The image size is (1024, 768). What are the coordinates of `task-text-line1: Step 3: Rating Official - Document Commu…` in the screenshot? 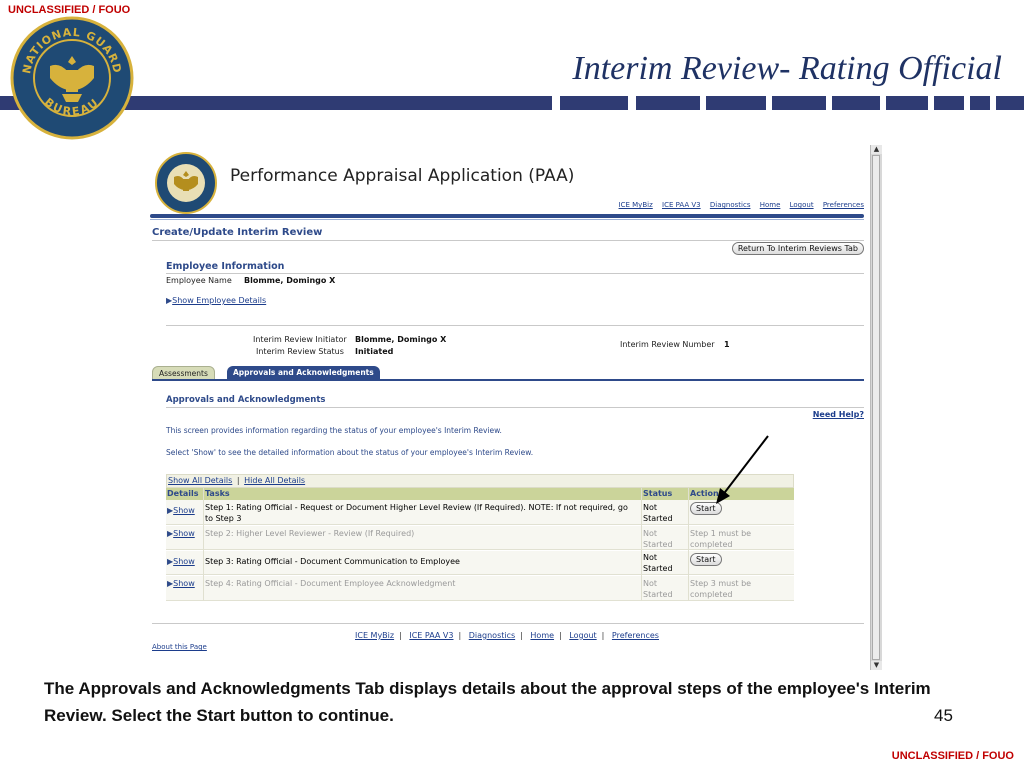 It's located at (332, 561).